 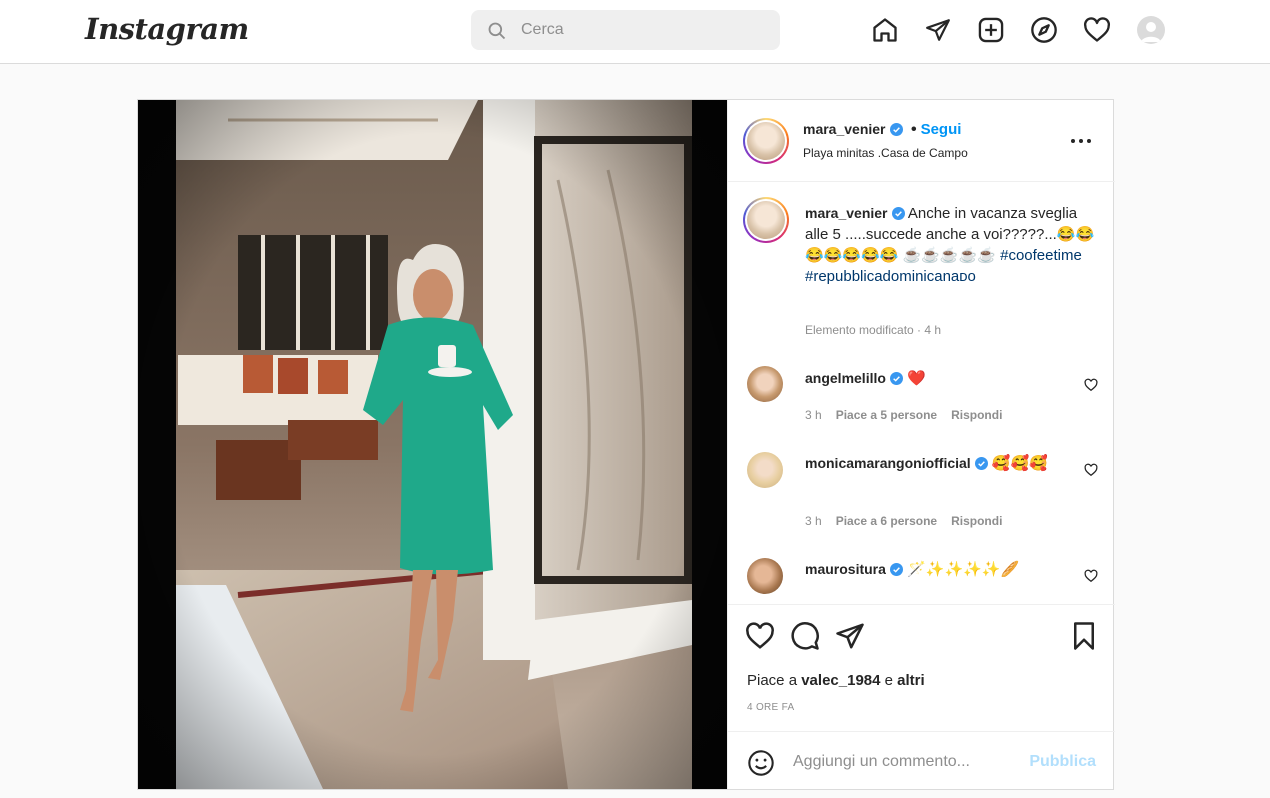 I want to click on comment-likes: Piace a 6 persone, so click(x=886, y=521).